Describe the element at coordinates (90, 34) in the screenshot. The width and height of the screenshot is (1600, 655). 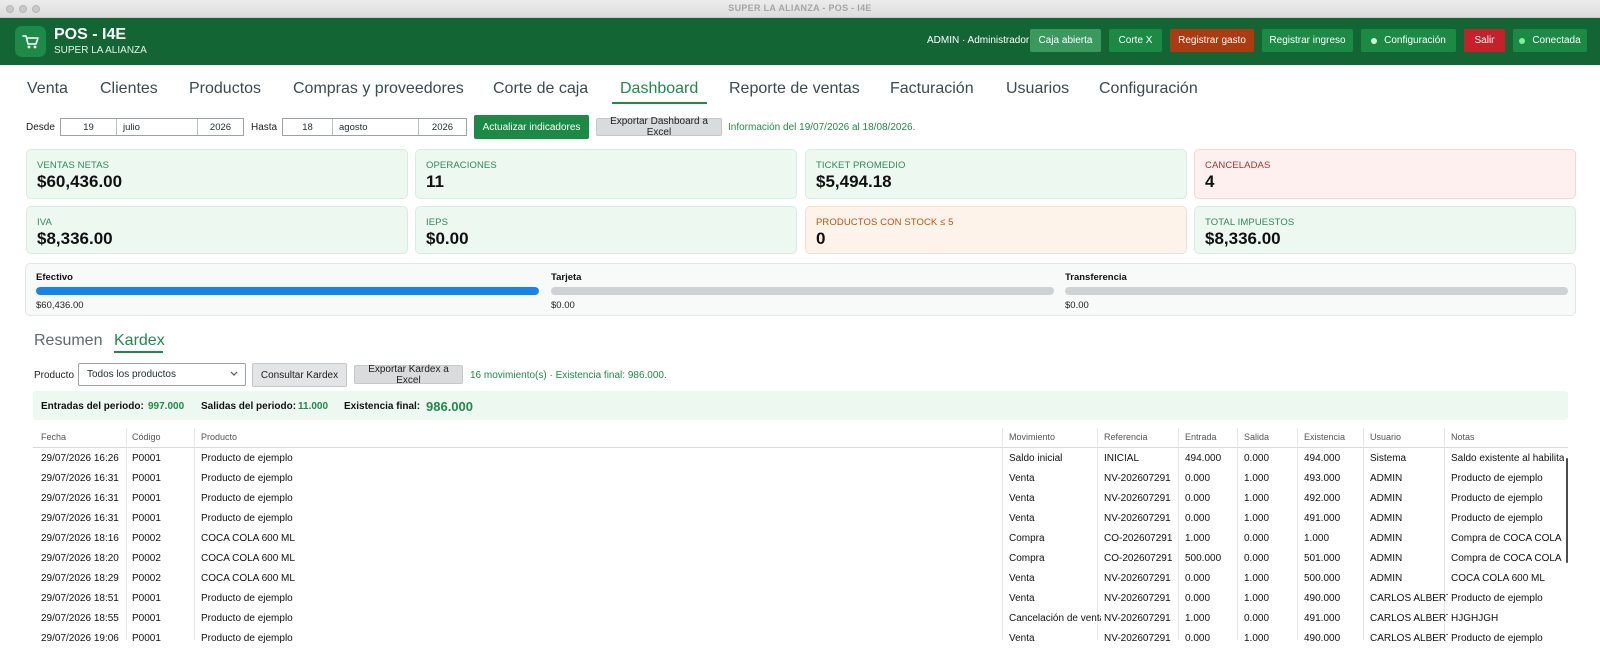
I see `app-name: POS - I4E` at that location.